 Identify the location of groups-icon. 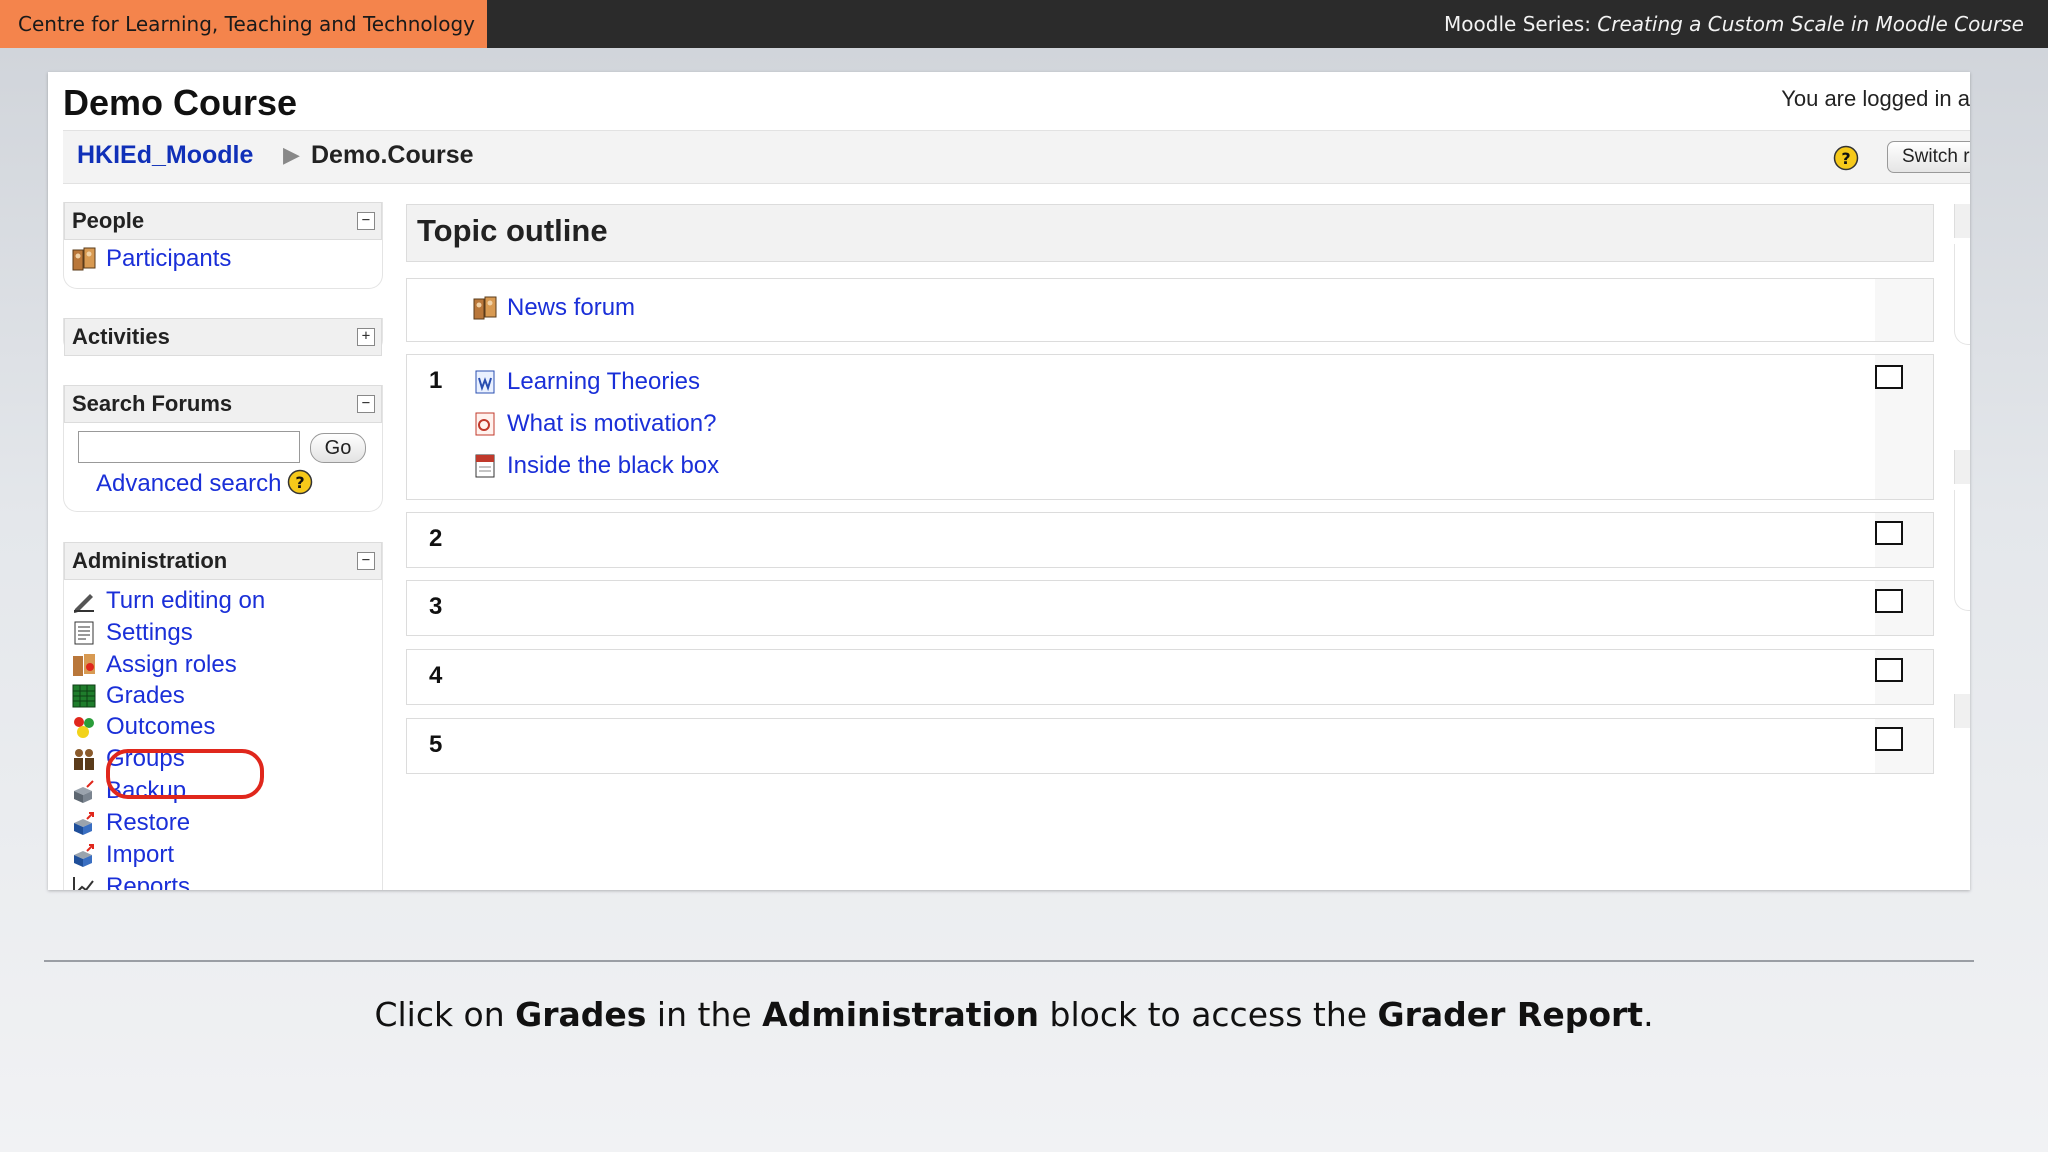
(84, 759).